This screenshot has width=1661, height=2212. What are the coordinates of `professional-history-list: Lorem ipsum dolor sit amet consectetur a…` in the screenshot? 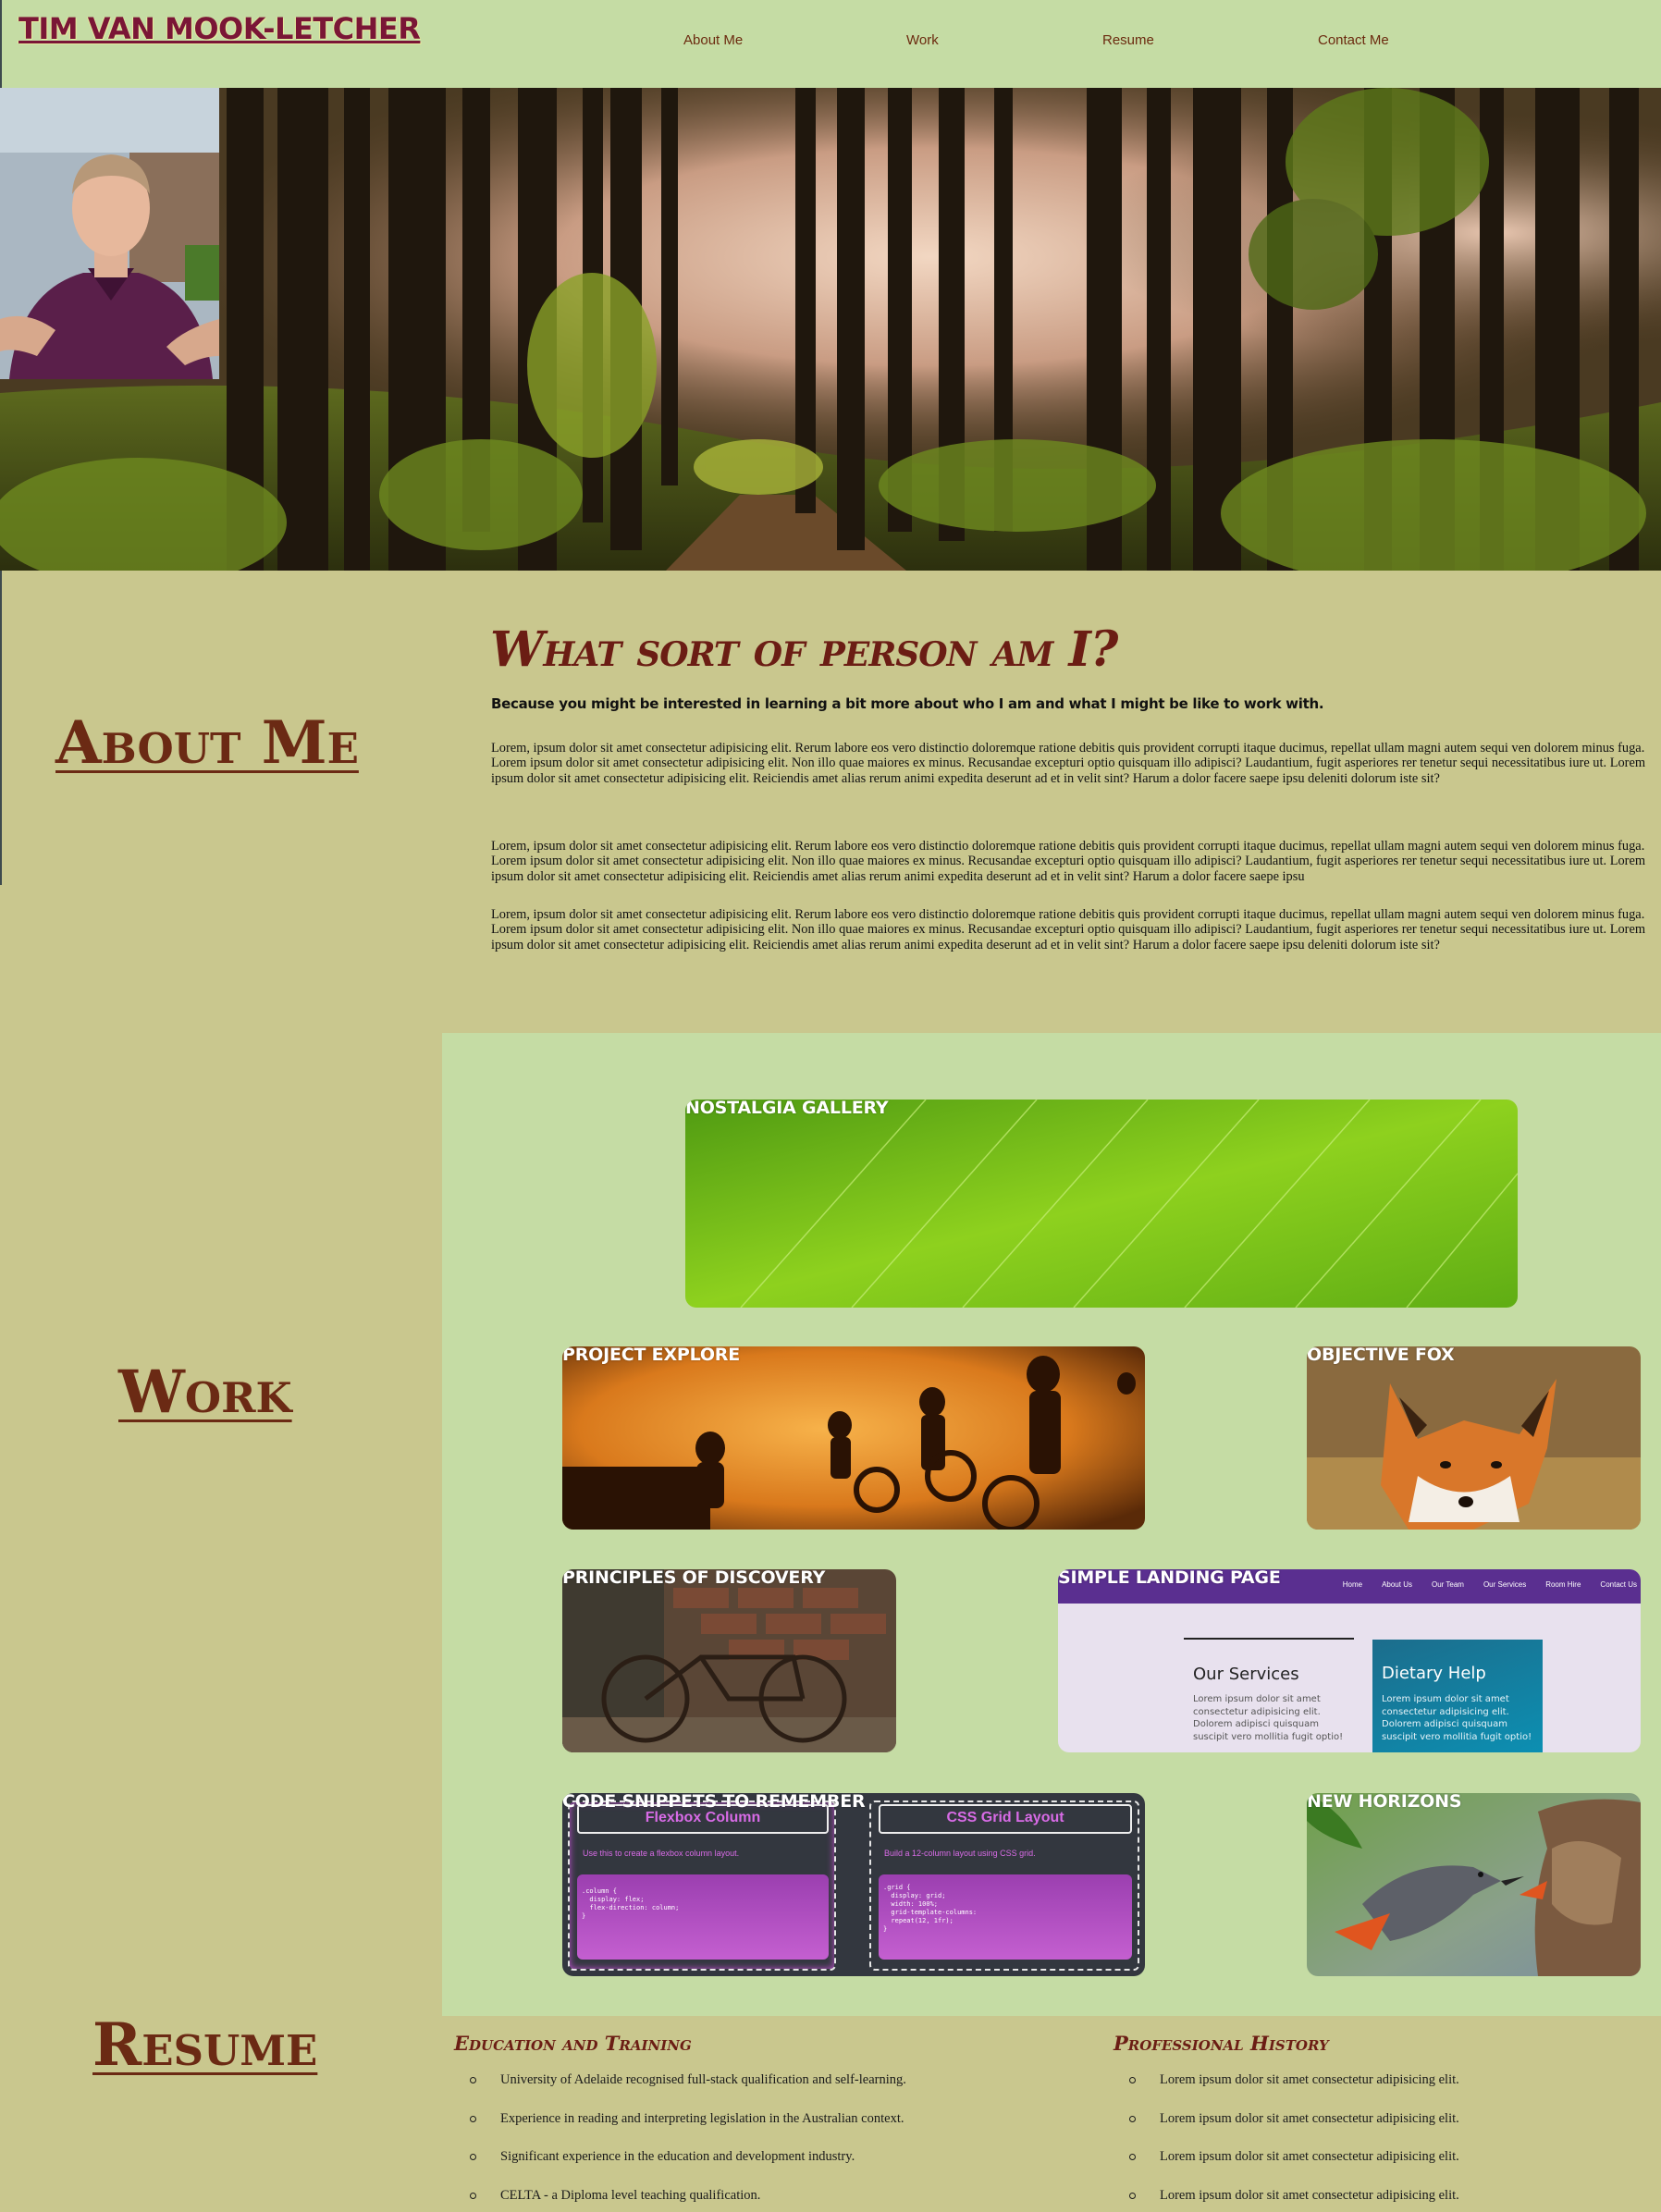 It's located at (1286, 2142).